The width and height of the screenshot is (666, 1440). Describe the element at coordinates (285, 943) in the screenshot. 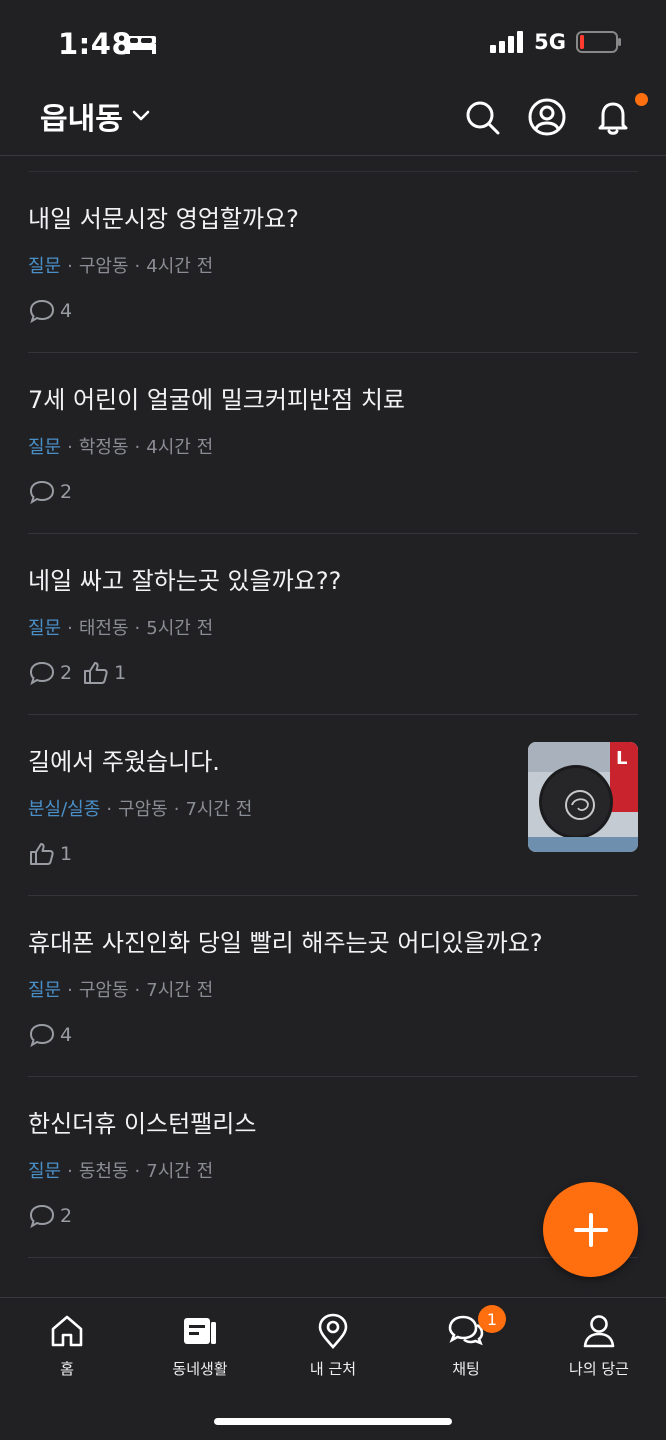

I see `post-title: 휴대폰 사진인화 당일 빨리 해주는곳 어디있을까요?` at that location.